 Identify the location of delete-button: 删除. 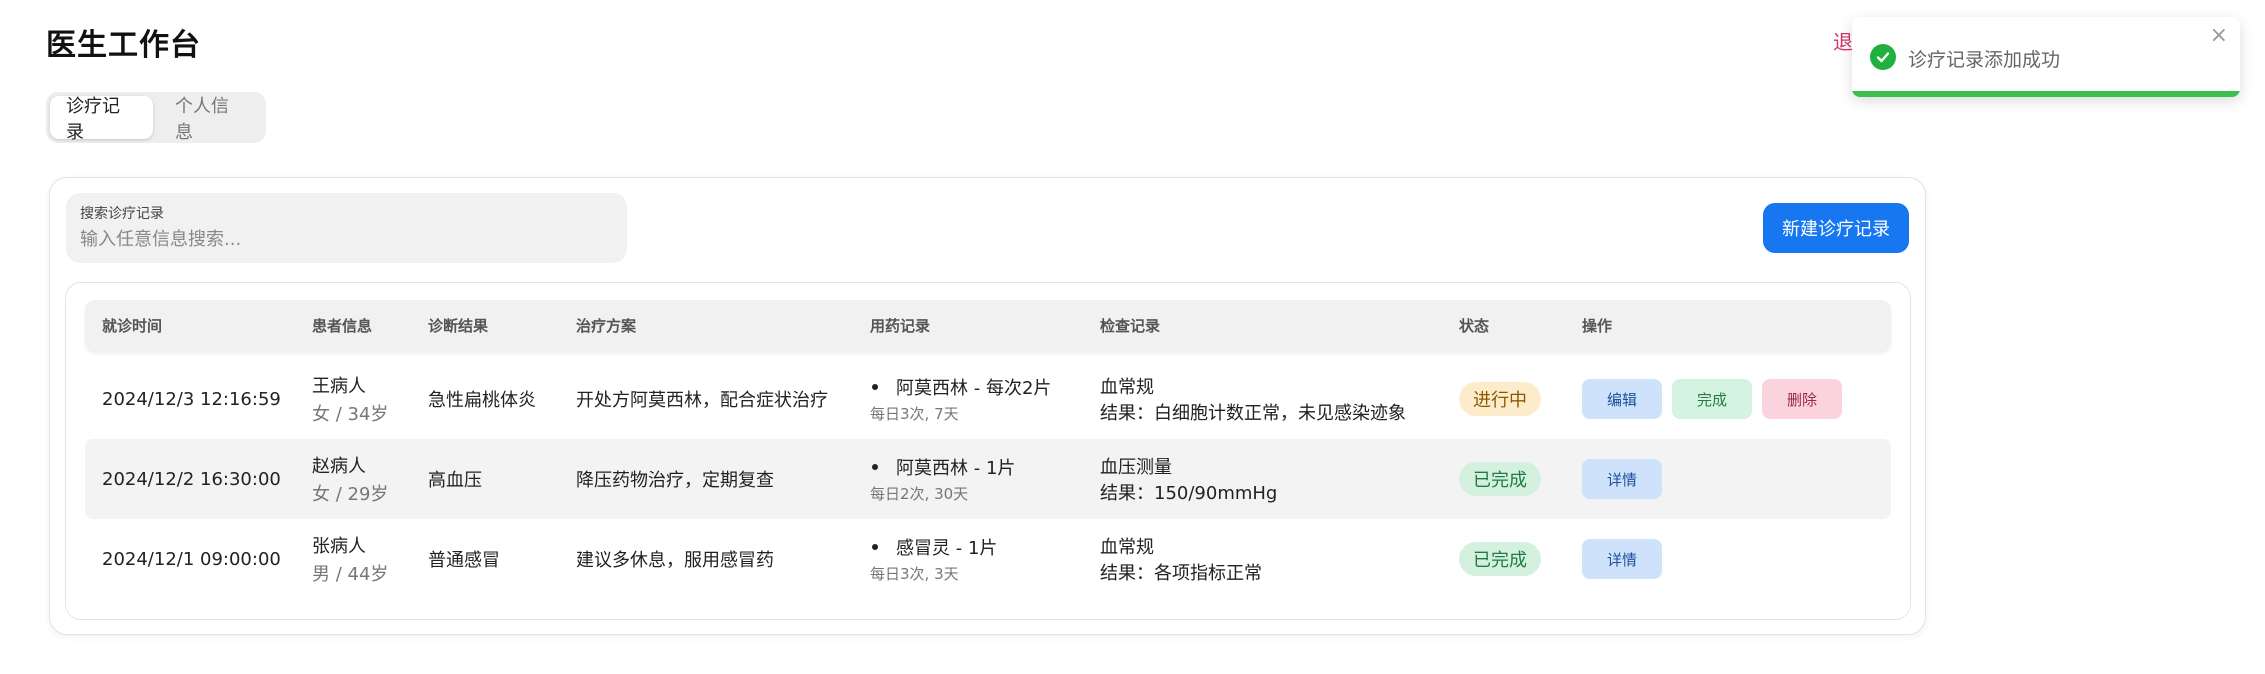
(1802, 399).